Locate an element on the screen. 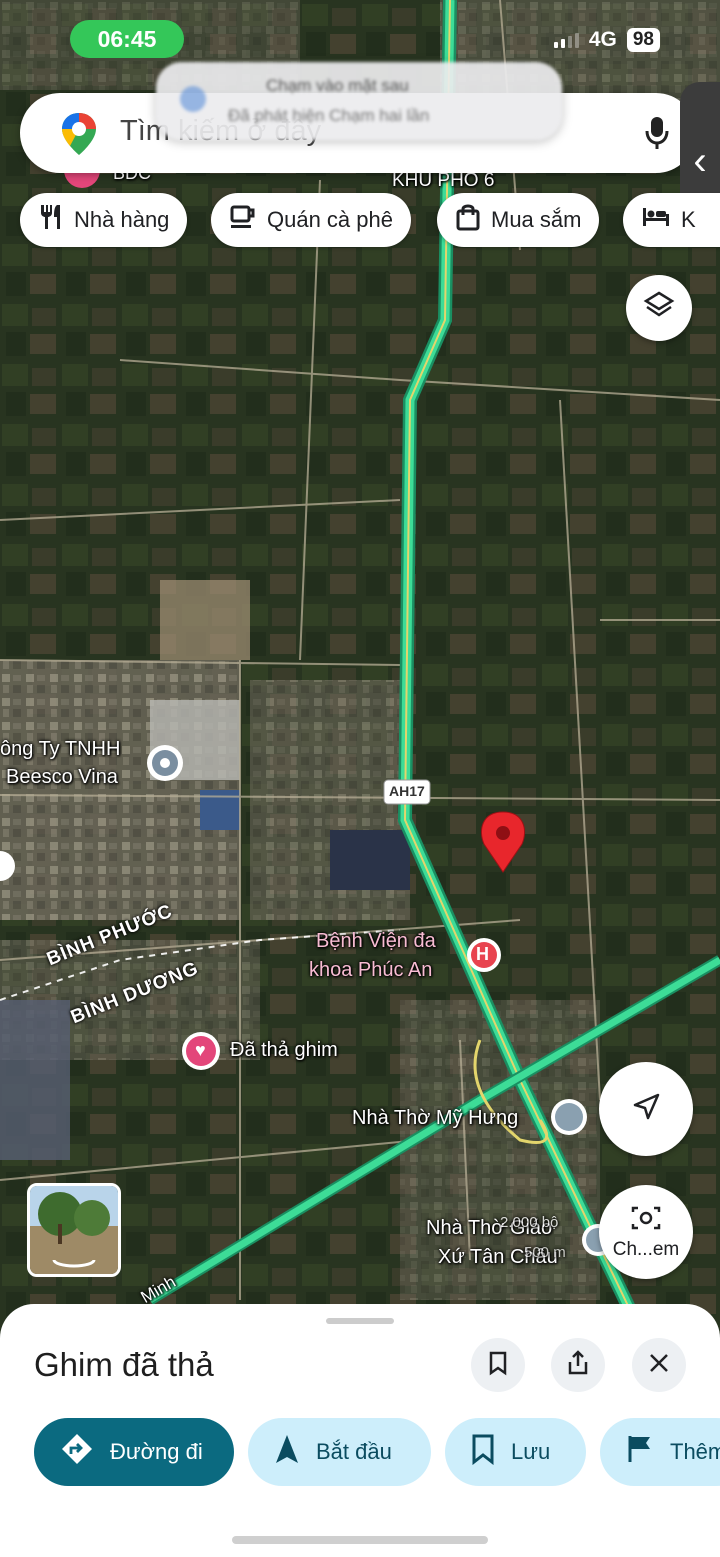  save-button: Lưu is located at coordinates (515, 1452).